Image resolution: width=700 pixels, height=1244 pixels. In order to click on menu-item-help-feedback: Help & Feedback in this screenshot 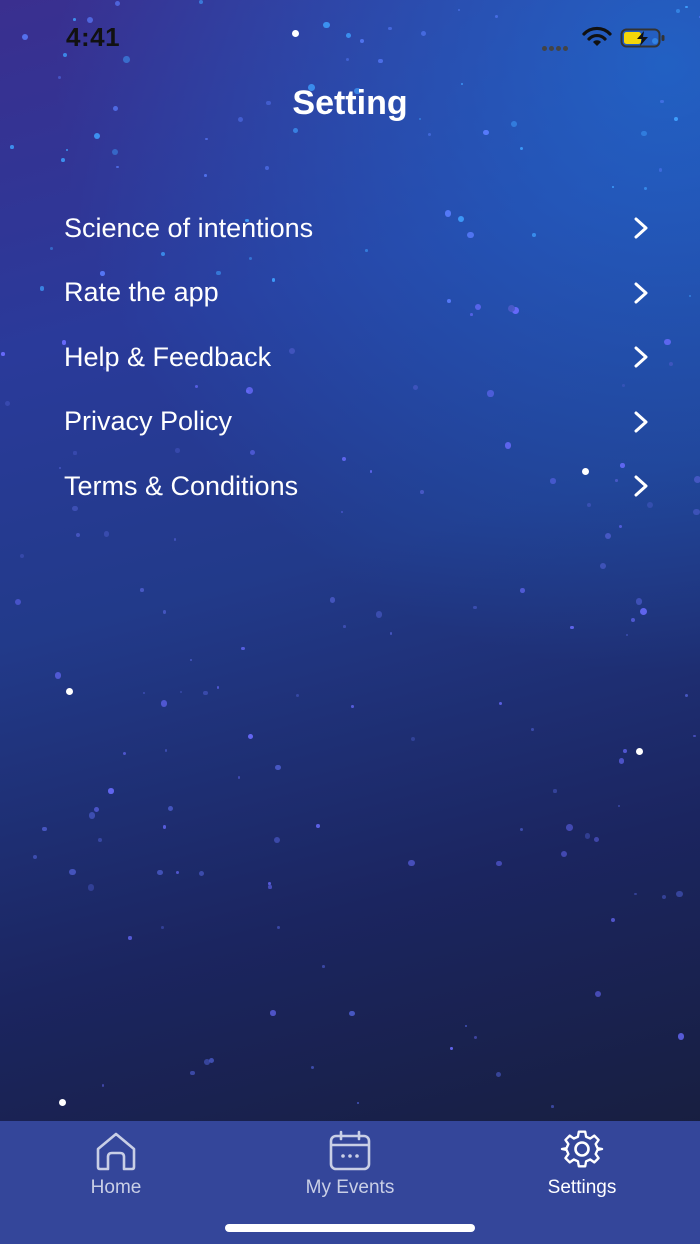, I will do `click(356, 357)`.